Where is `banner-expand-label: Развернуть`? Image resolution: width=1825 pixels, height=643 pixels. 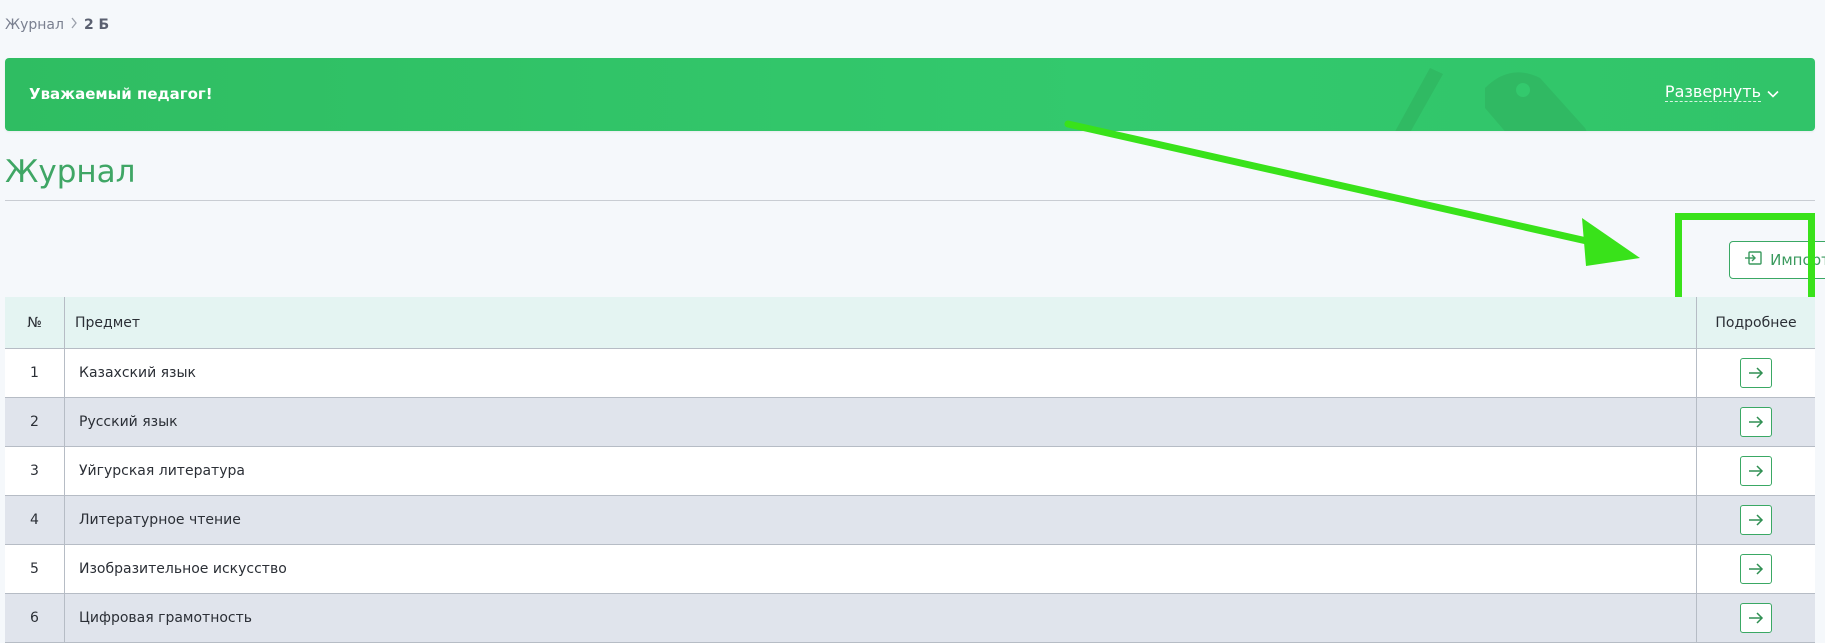
banner-expand-label: Развернуть is located at coordinates (1712, 92).